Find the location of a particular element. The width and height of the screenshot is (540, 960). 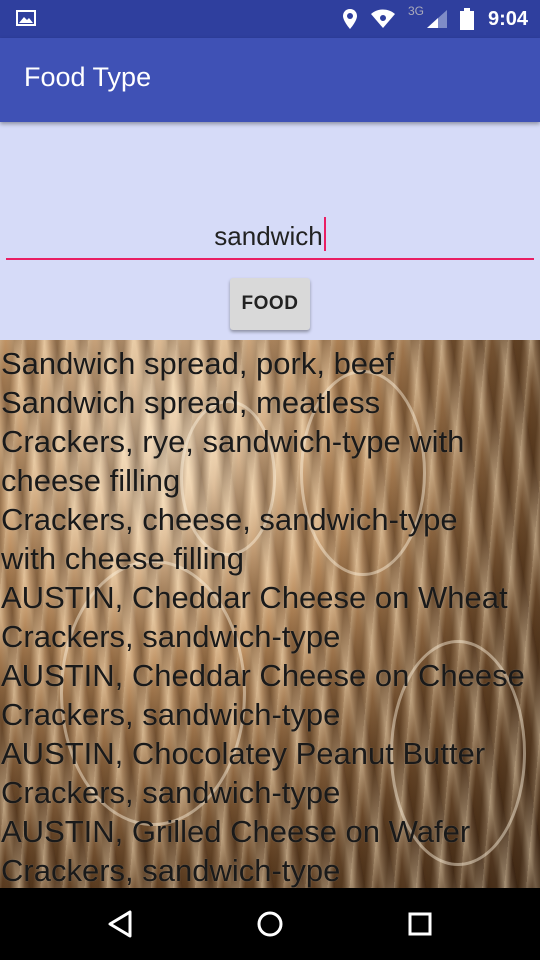

app-title: Food Type is located at coordinates (88, 77).